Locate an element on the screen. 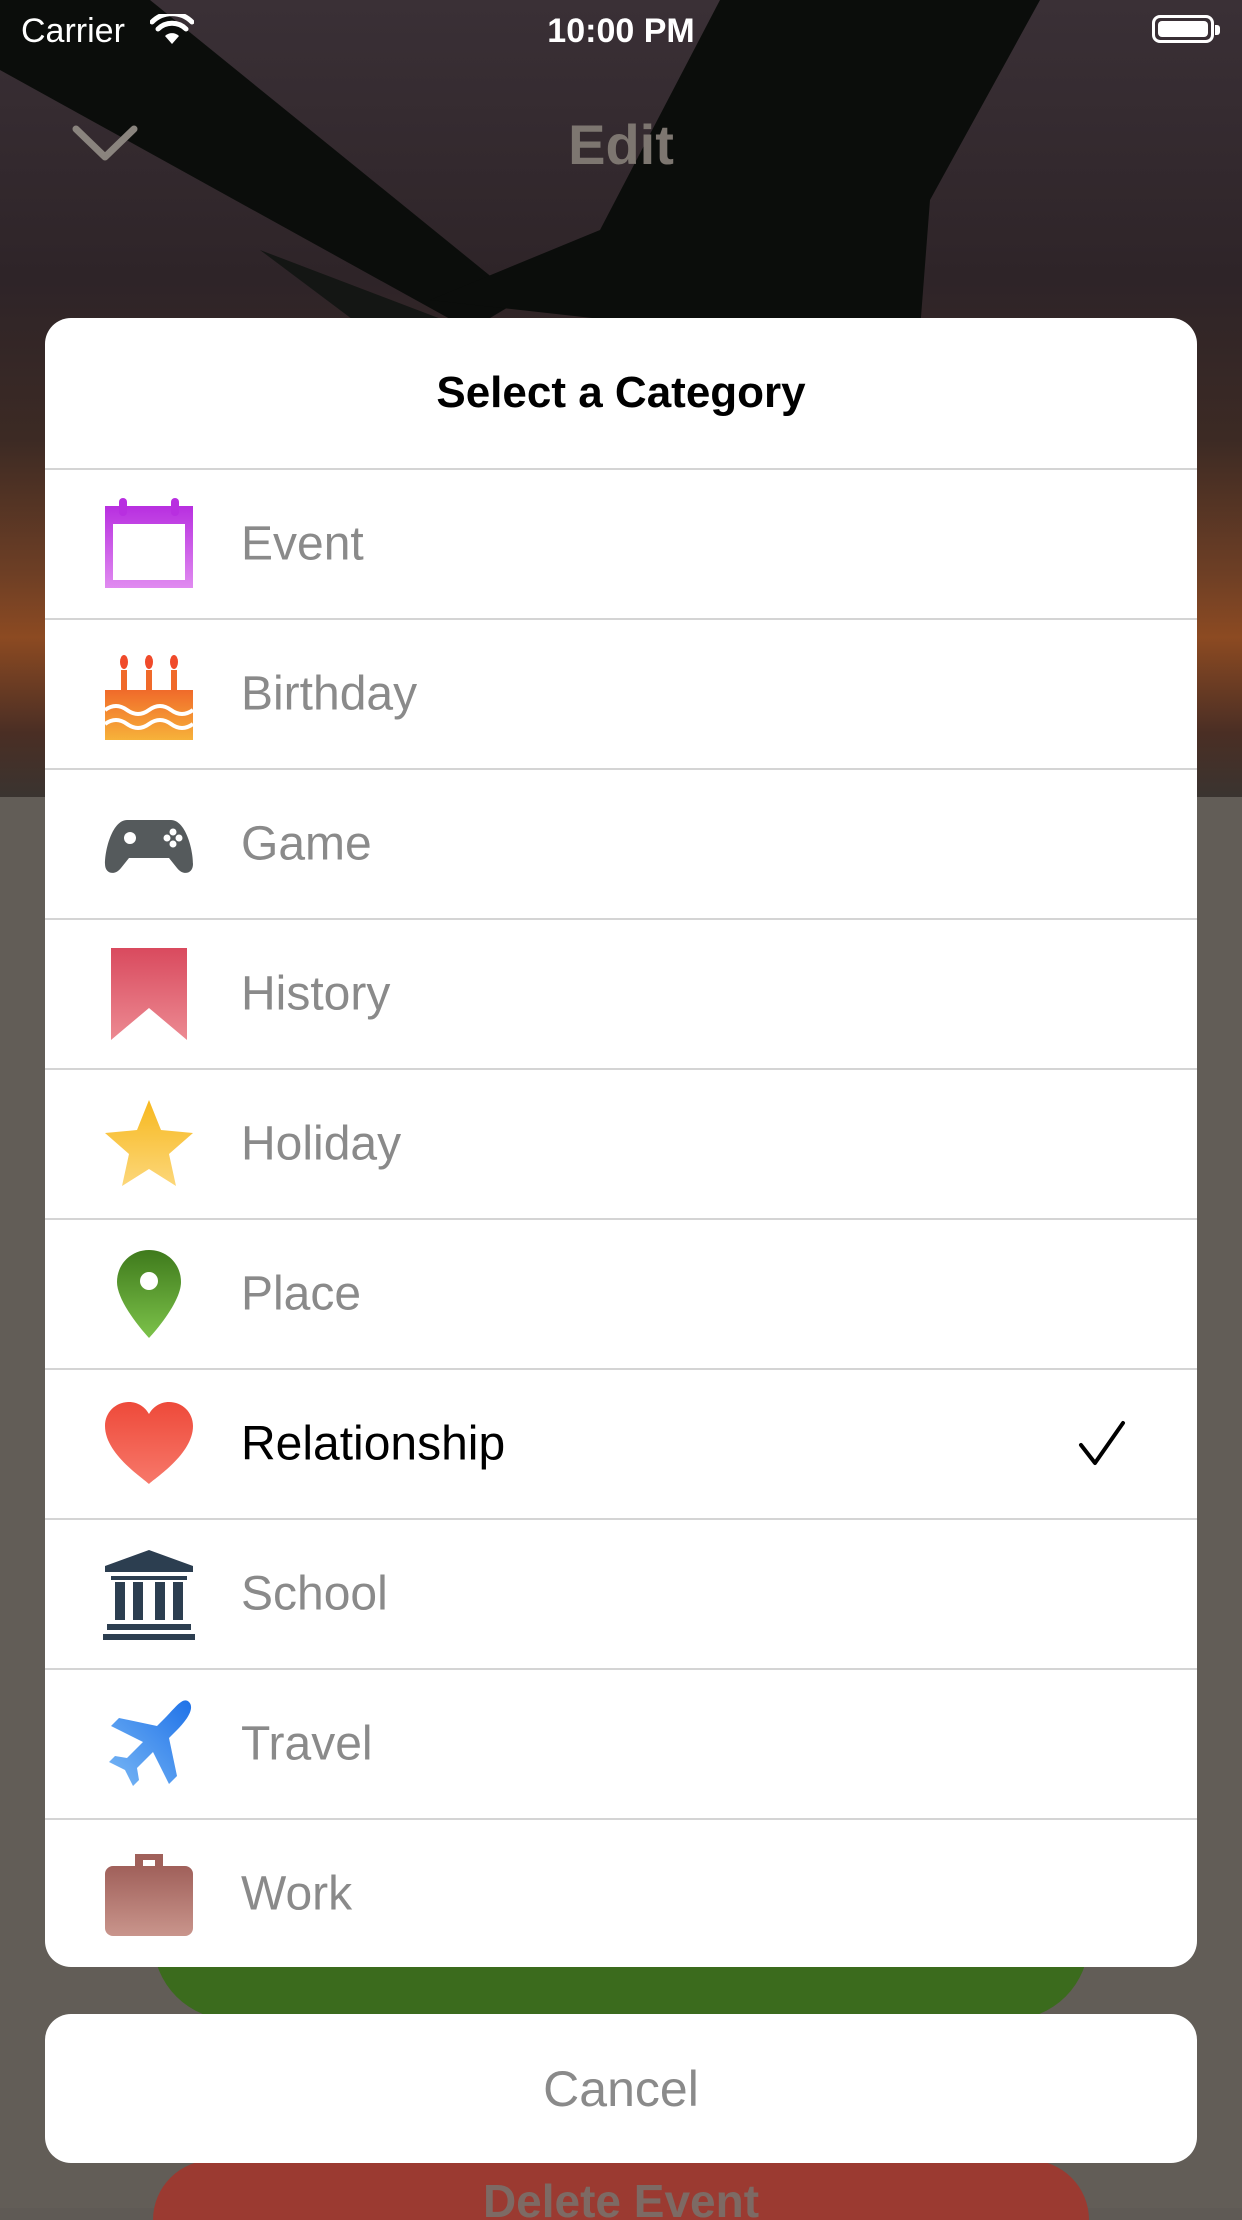  calendar-icon is located at coordinates (149, 543).